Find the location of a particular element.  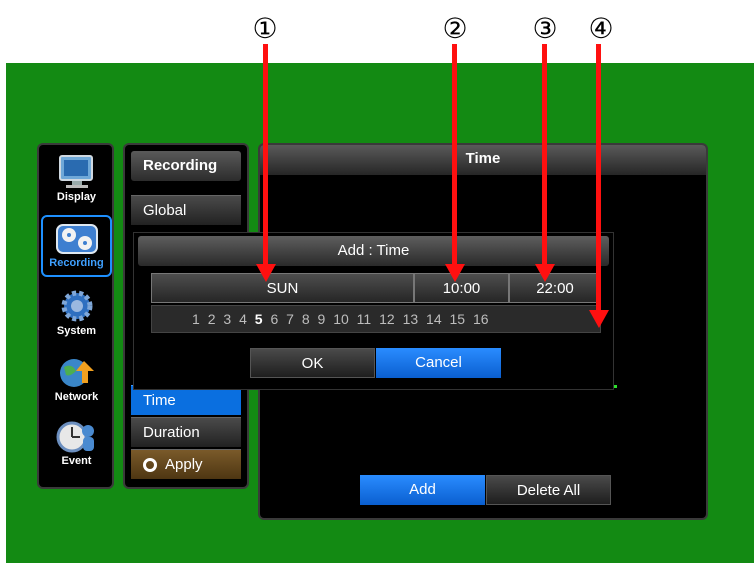

sidebar-item-label: Display is located at coordinates (76, 197).